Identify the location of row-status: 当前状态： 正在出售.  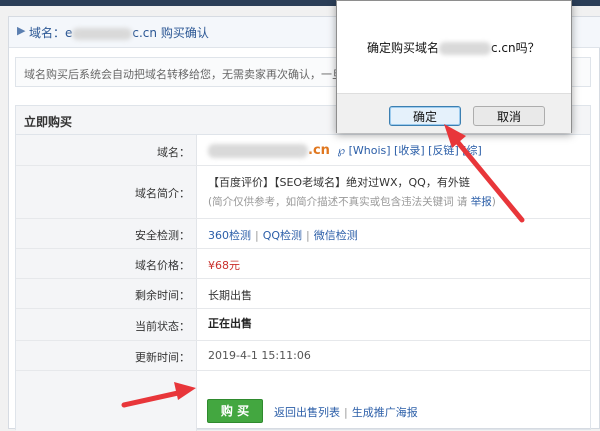
(303, 325).